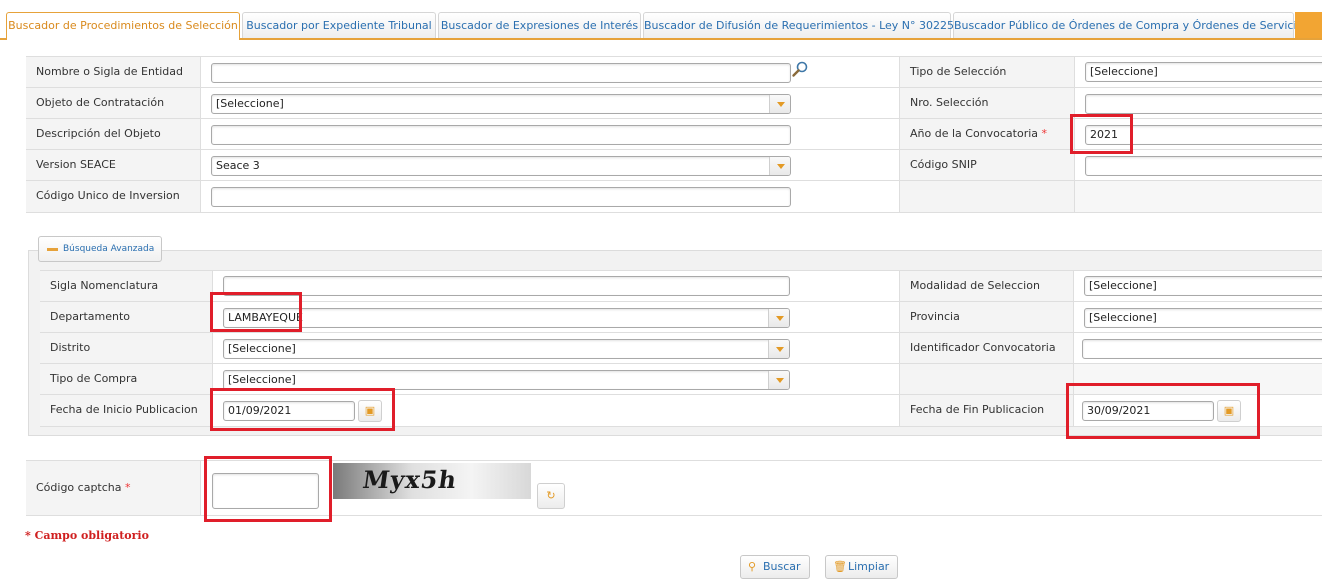 This screenshot has height=586, width=1322. Describe the element at coordinates (1203, 135) in the screenshot. I see `anio-input: 2021` at that location.